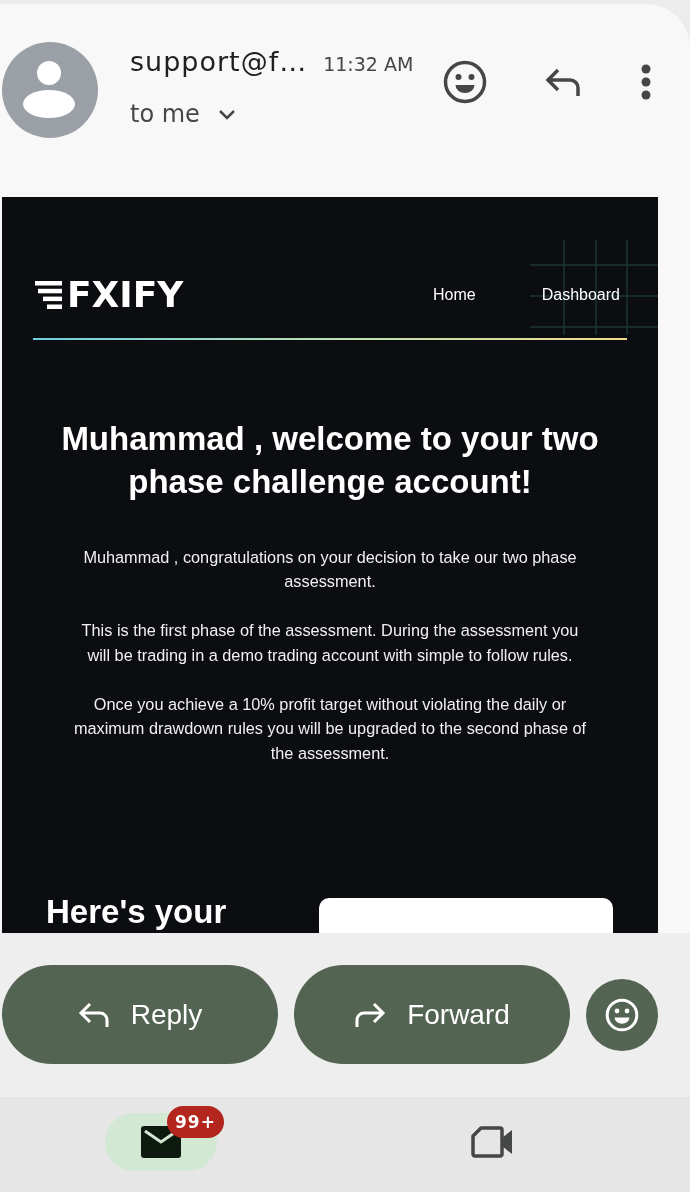  What do you see at coordinates (330, 728) in the screenshot?
I see `body-paragraph: Once you achieve a 10% profit target without violating the daily or maximum drawdown rules you will be upgraded to the second phase of the assessment.` at bounding box center [330, 728].